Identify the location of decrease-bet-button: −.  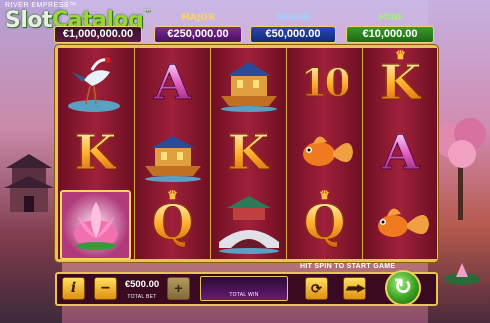
(105, 288).